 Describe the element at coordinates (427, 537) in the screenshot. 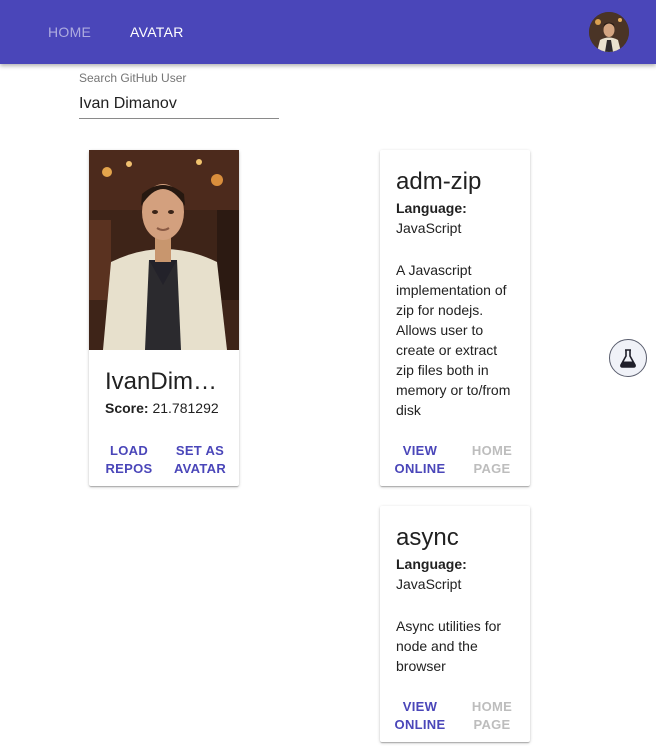

I see `repo-name: async` at that location.